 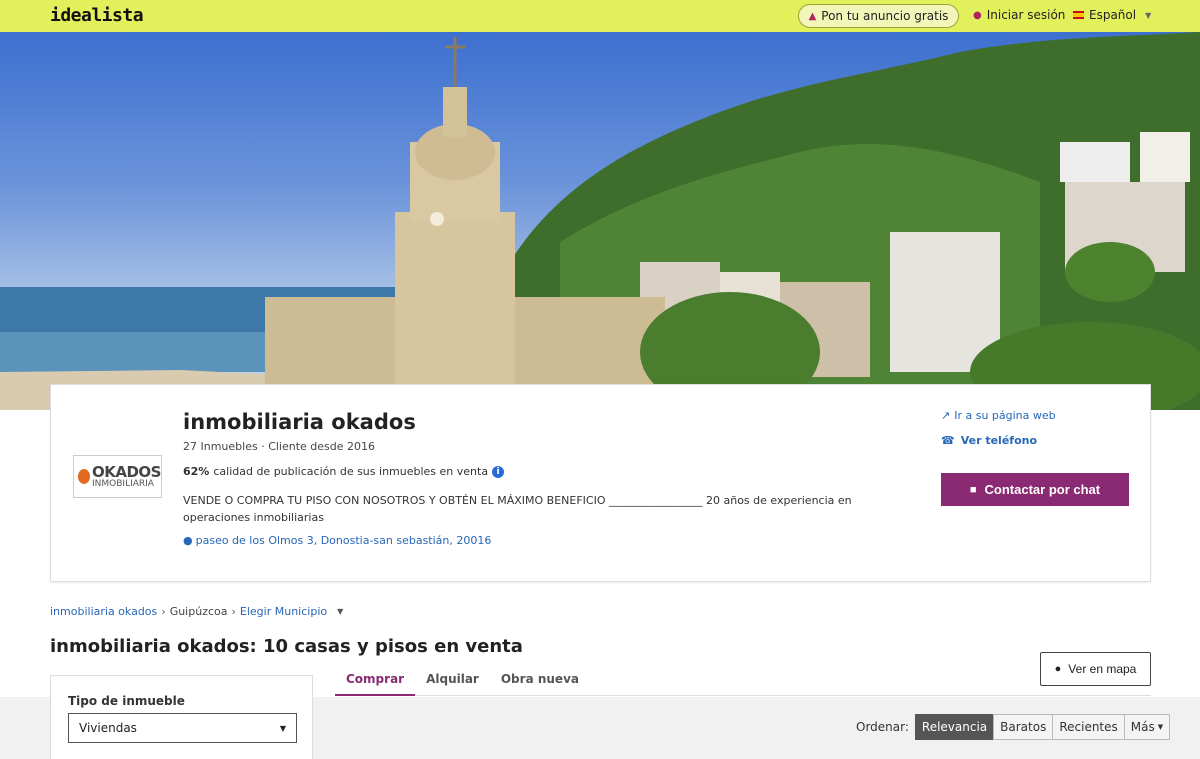 What do you see at coordinates (743, 681) in the screenshot?
I see `operation-tabs: Comprar Alquilar Obra nueva` at bounding box center [743, 681].